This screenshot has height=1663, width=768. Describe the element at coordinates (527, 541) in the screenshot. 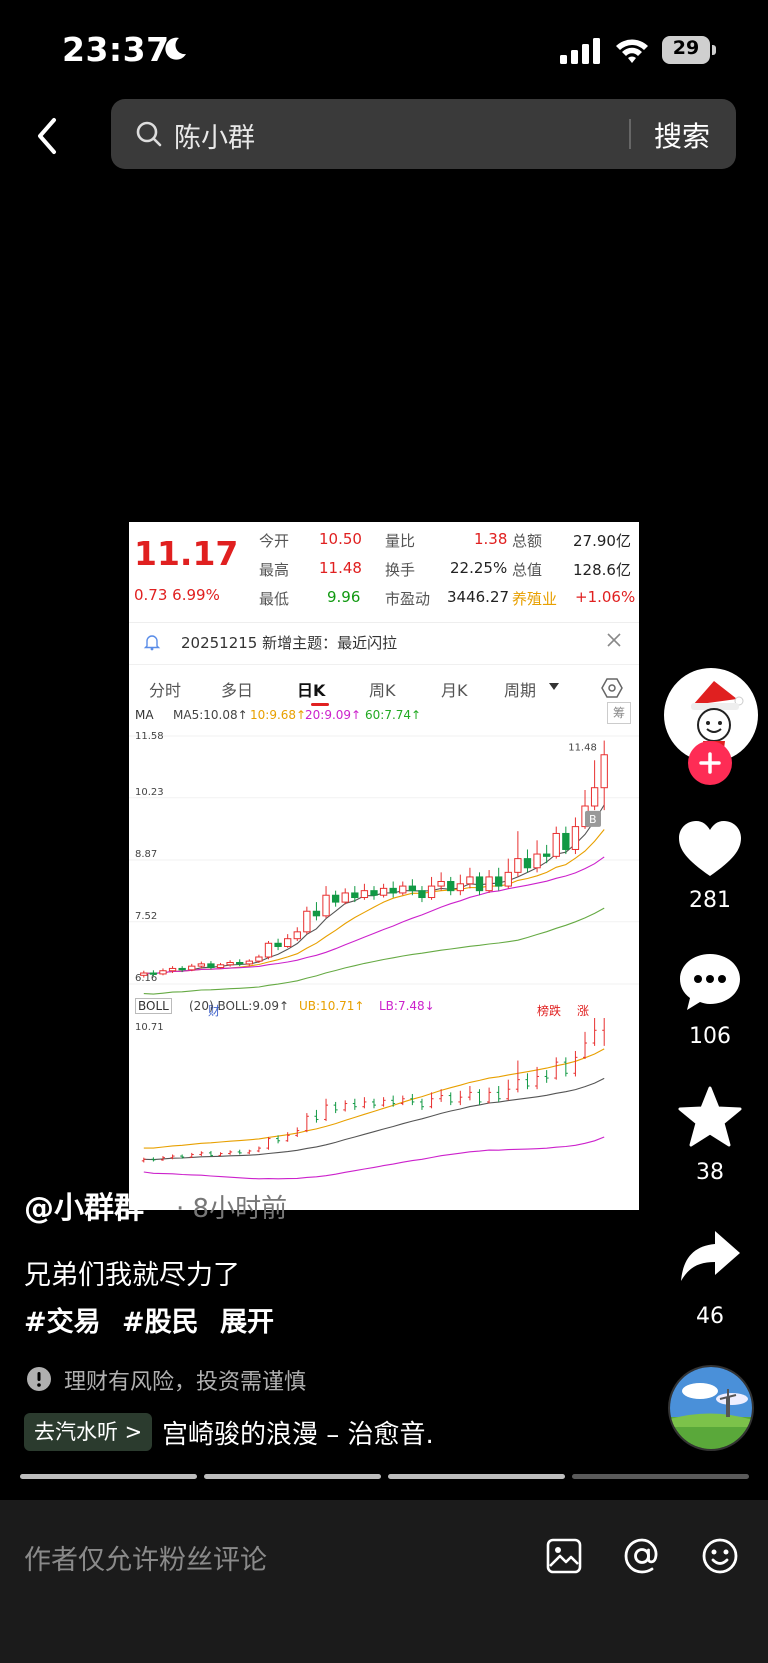

I see `quote-label: 总额` at that location.